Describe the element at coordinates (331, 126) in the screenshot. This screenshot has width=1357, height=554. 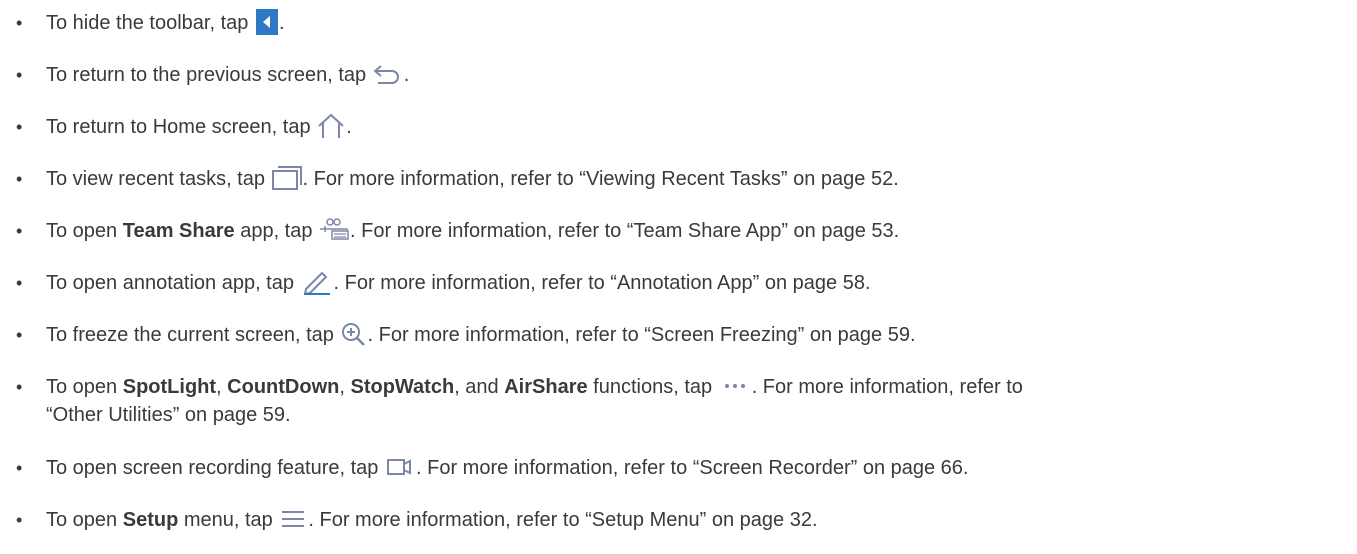
I see `home-icon` at that location.